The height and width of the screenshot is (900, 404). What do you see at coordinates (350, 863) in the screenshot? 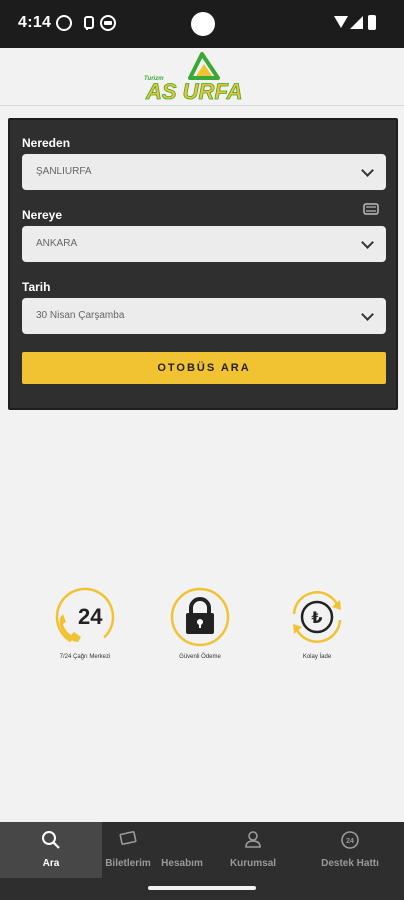
I see `nav-label: Destek Hattı` at bounding box center [350, 863].